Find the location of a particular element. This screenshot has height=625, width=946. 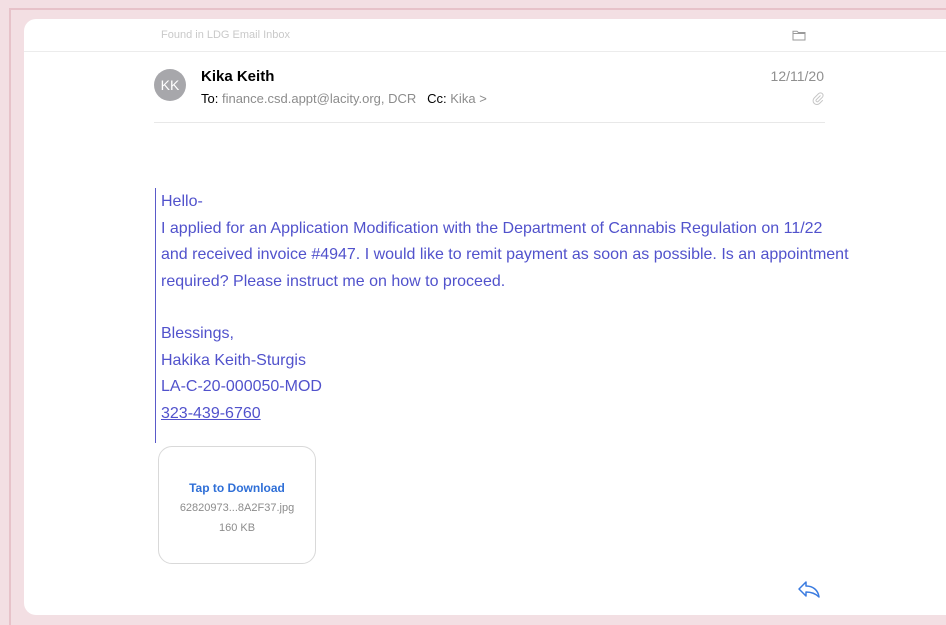

signoff: Blessings, is located at coordinates (197, 333).